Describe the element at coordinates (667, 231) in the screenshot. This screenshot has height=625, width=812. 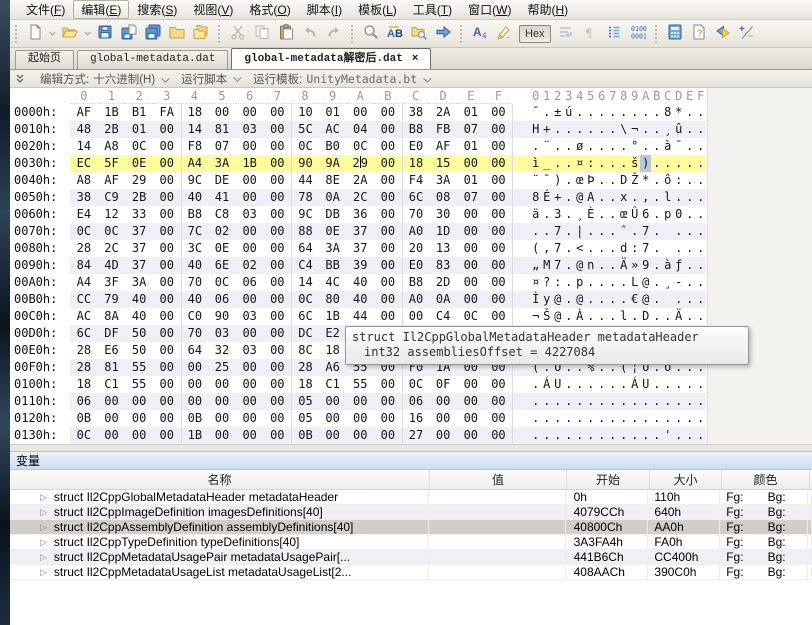
I see `ascii-char` at that location.